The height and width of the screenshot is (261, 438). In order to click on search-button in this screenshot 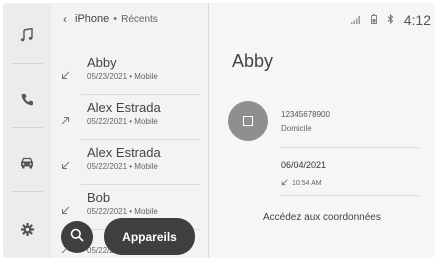, I will do `click(77, 237)`.